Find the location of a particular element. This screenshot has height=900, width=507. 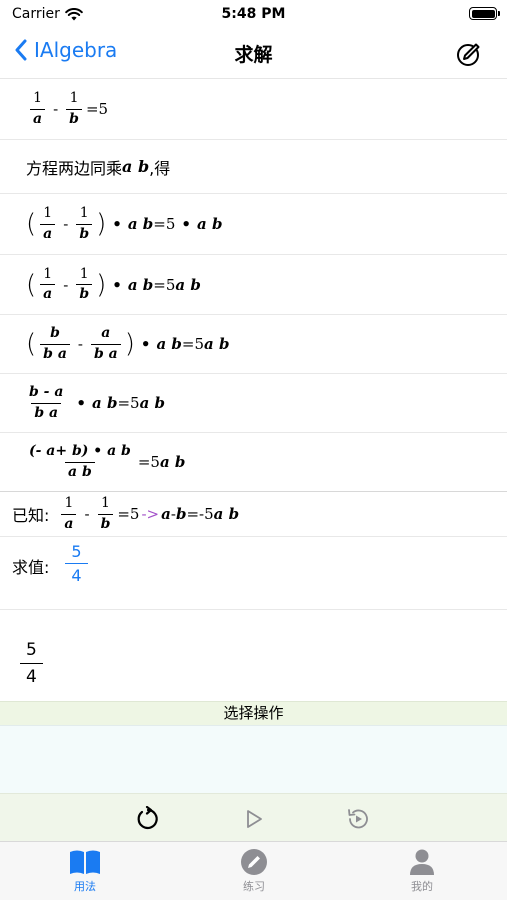

nav-bar: IAlgebra 求解 is located at coordinates (253, 53).